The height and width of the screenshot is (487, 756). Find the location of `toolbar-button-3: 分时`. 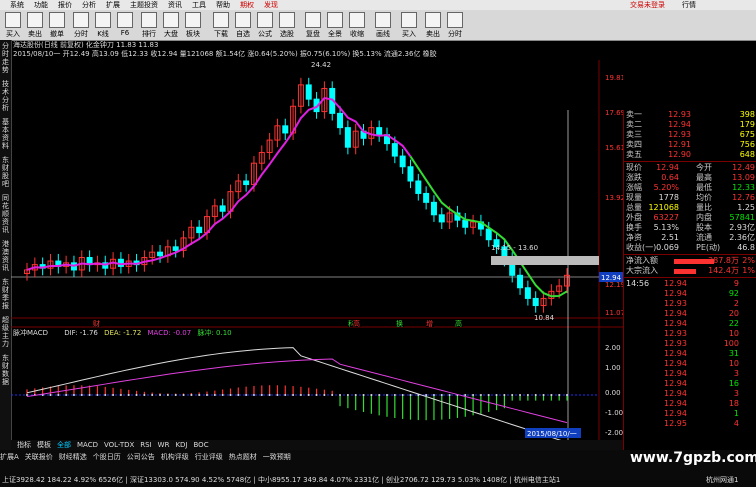

toolbar-button-3: 分时 is located at coordinates (81, 25).